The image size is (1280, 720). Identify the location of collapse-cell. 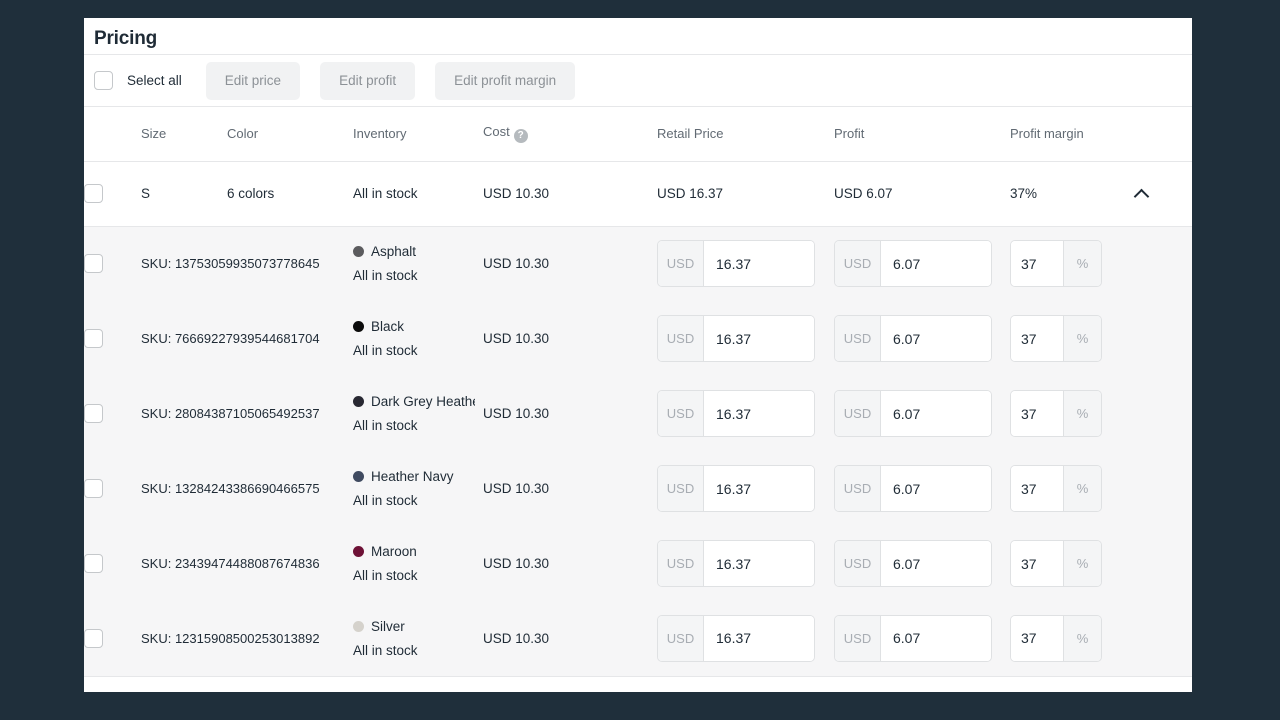
(1163, 194).